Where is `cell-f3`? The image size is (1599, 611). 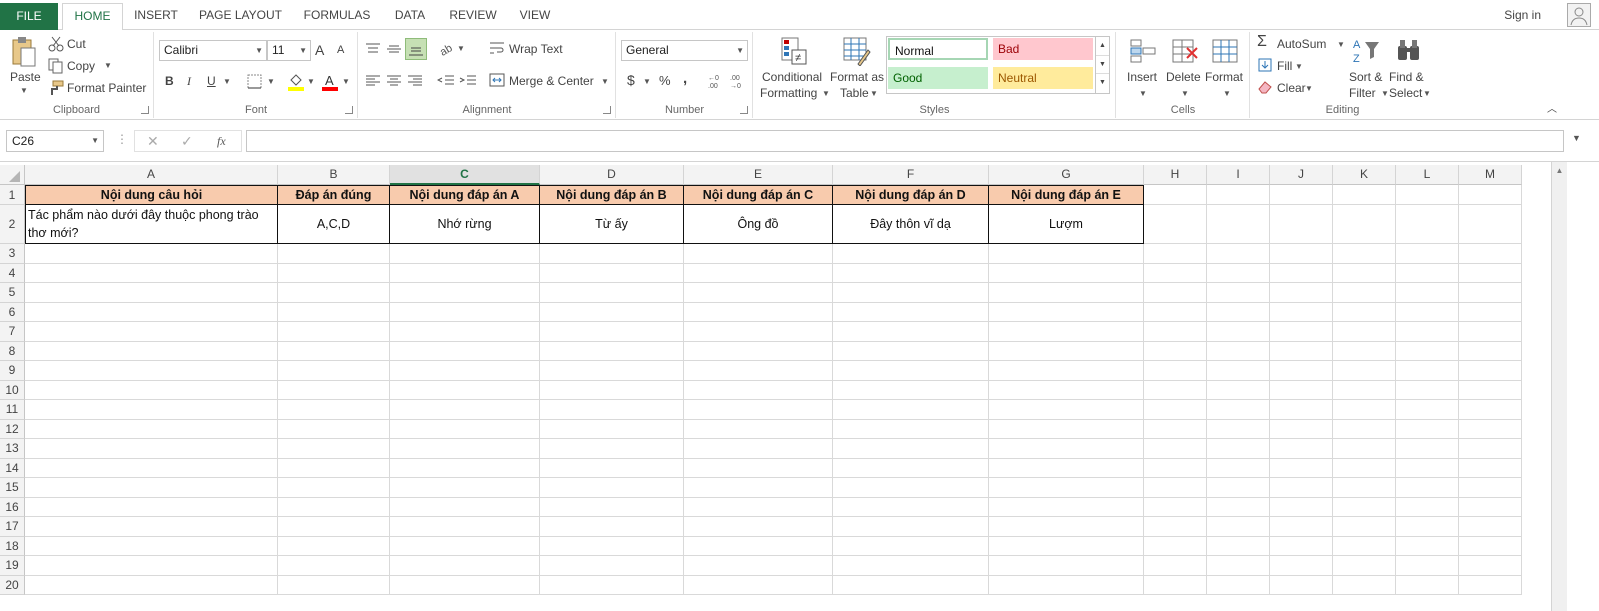 cell-f3 is located at coordinates (911, 254).